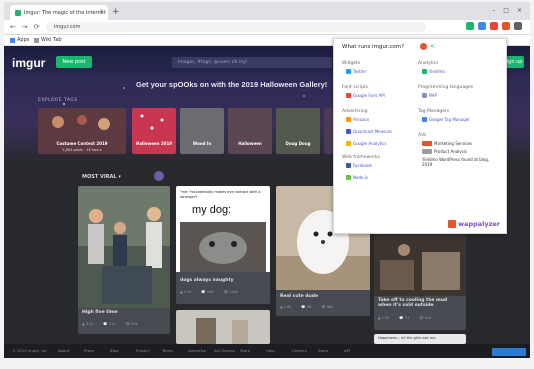 Image resolution: width=534 pixels, height=369 pixels. I want to click on tech-item: Amazon, so click(357, 119).